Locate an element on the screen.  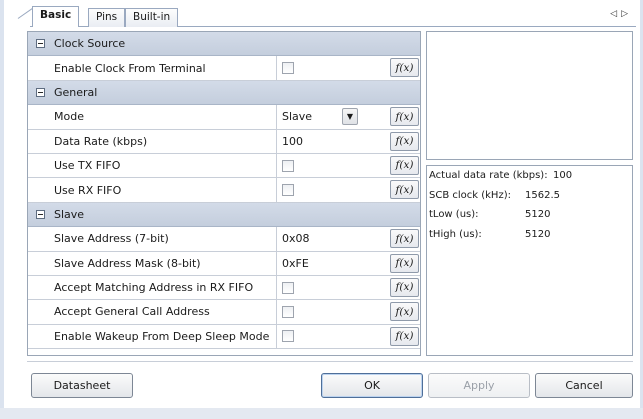
apply-button: Apply is located at coordinates (479, 385).